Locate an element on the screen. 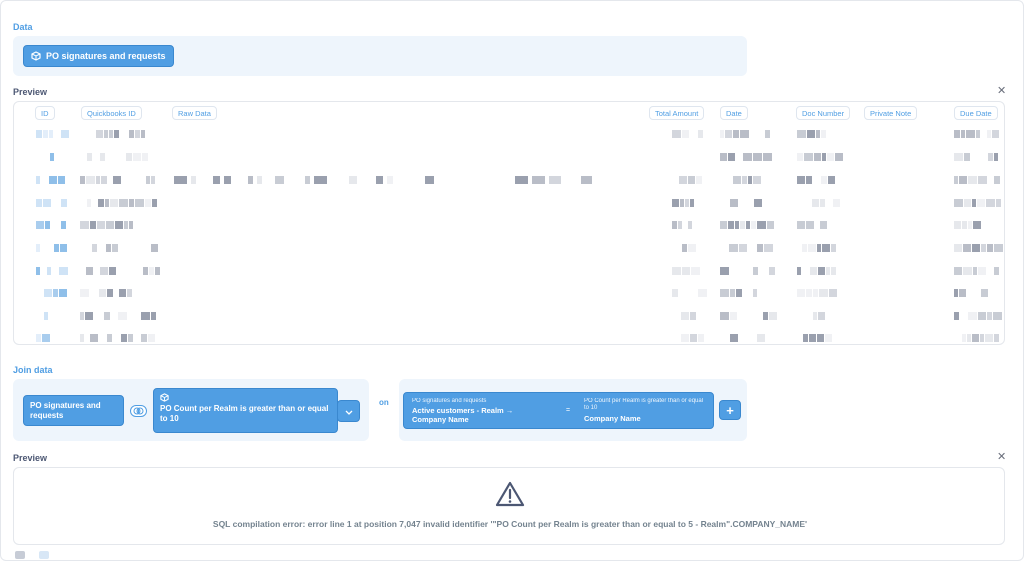  column-header-total-amount: Total Amount is located at coordinates (677, 113).